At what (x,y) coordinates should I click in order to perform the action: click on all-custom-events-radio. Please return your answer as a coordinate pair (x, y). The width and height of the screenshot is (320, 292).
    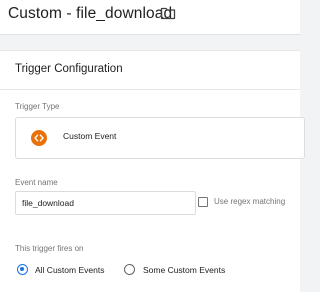
    Looking at the image, I should click on (22, 269).